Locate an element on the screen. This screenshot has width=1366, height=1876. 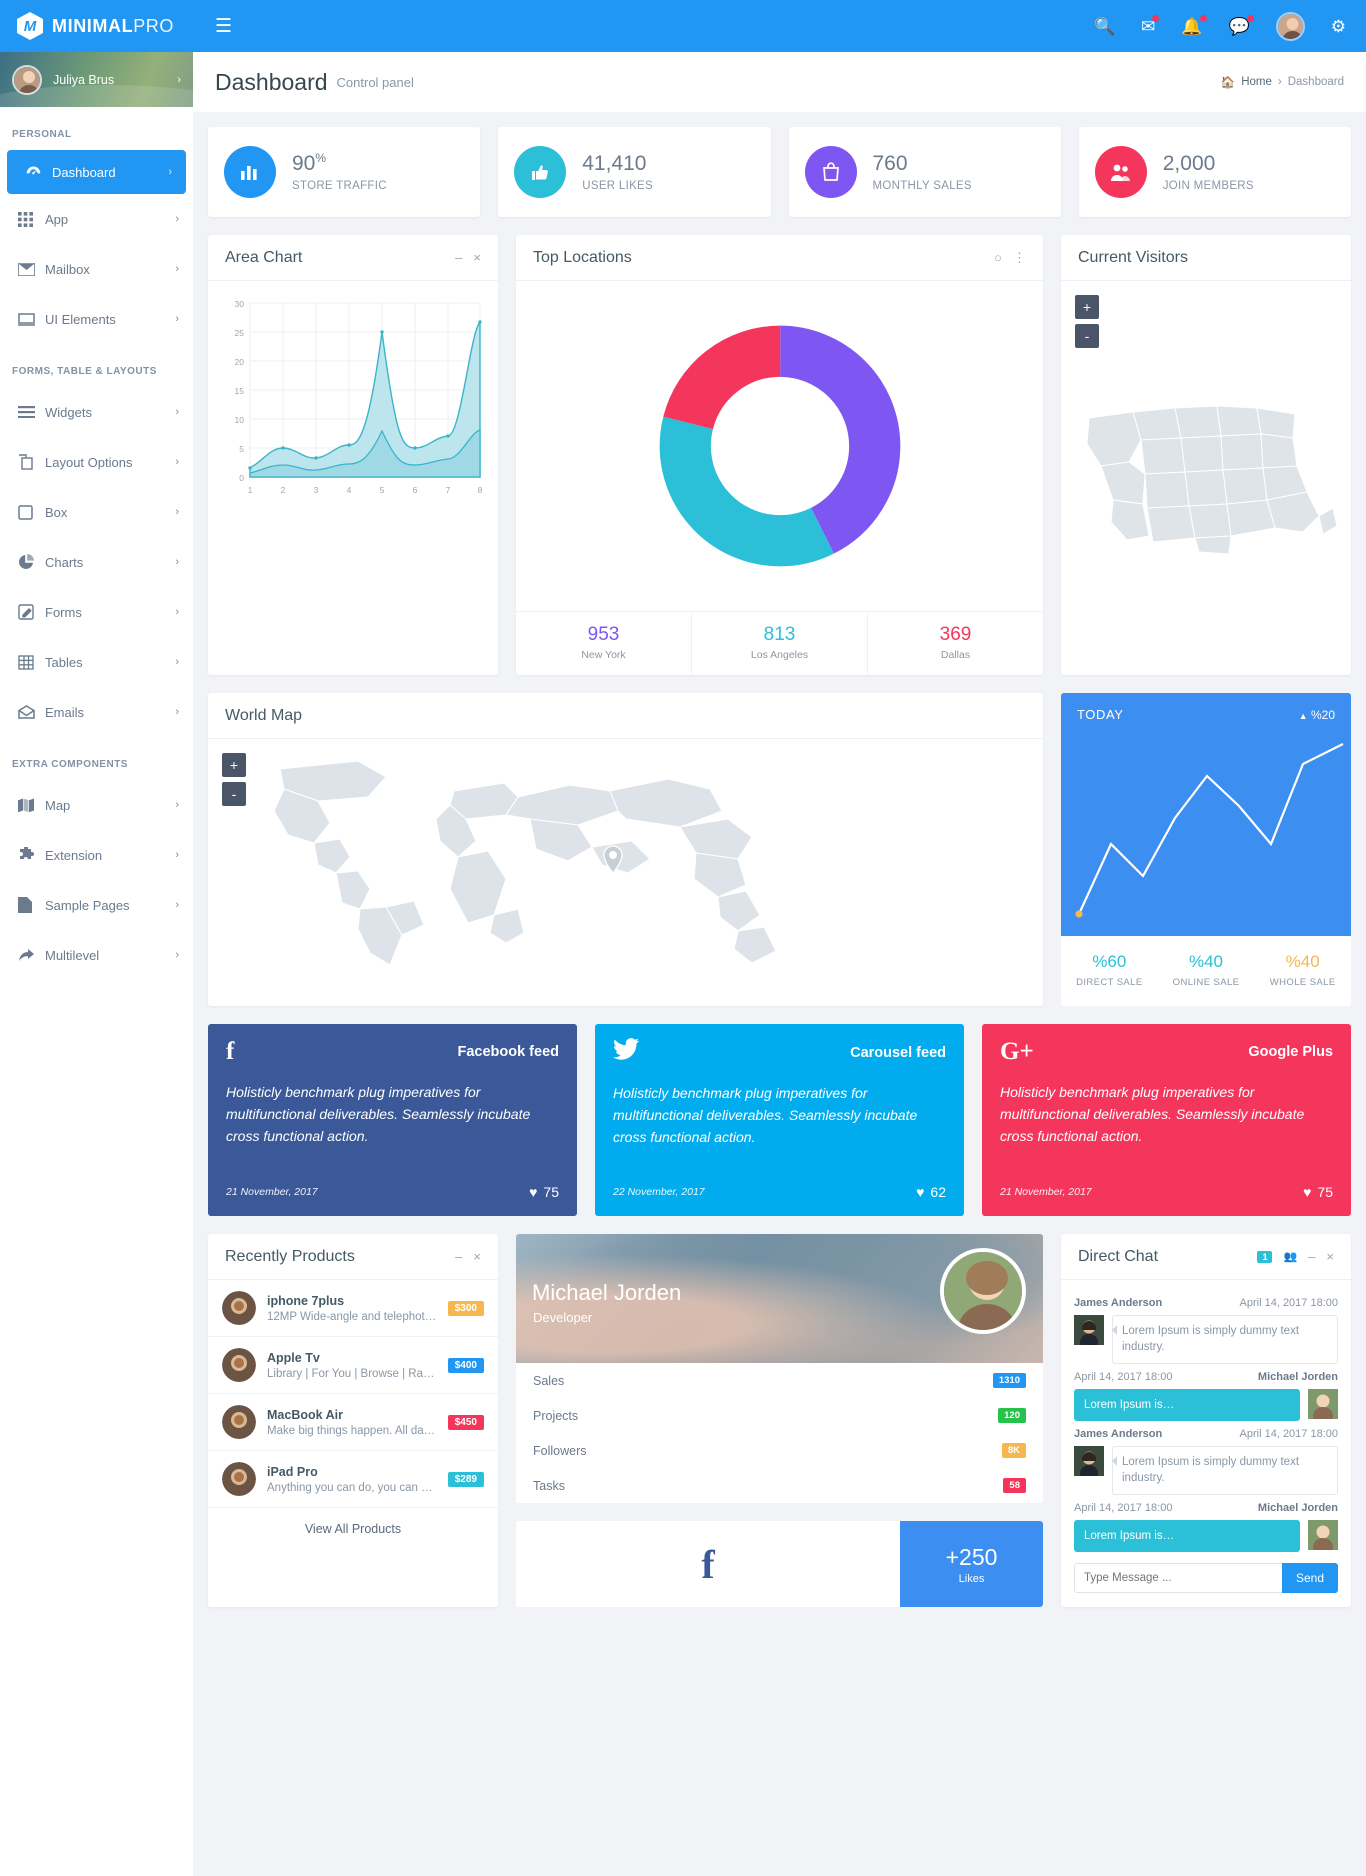
stat-card-user-likes: 41,410 USER LIKES is located at coordinates (634, 172).